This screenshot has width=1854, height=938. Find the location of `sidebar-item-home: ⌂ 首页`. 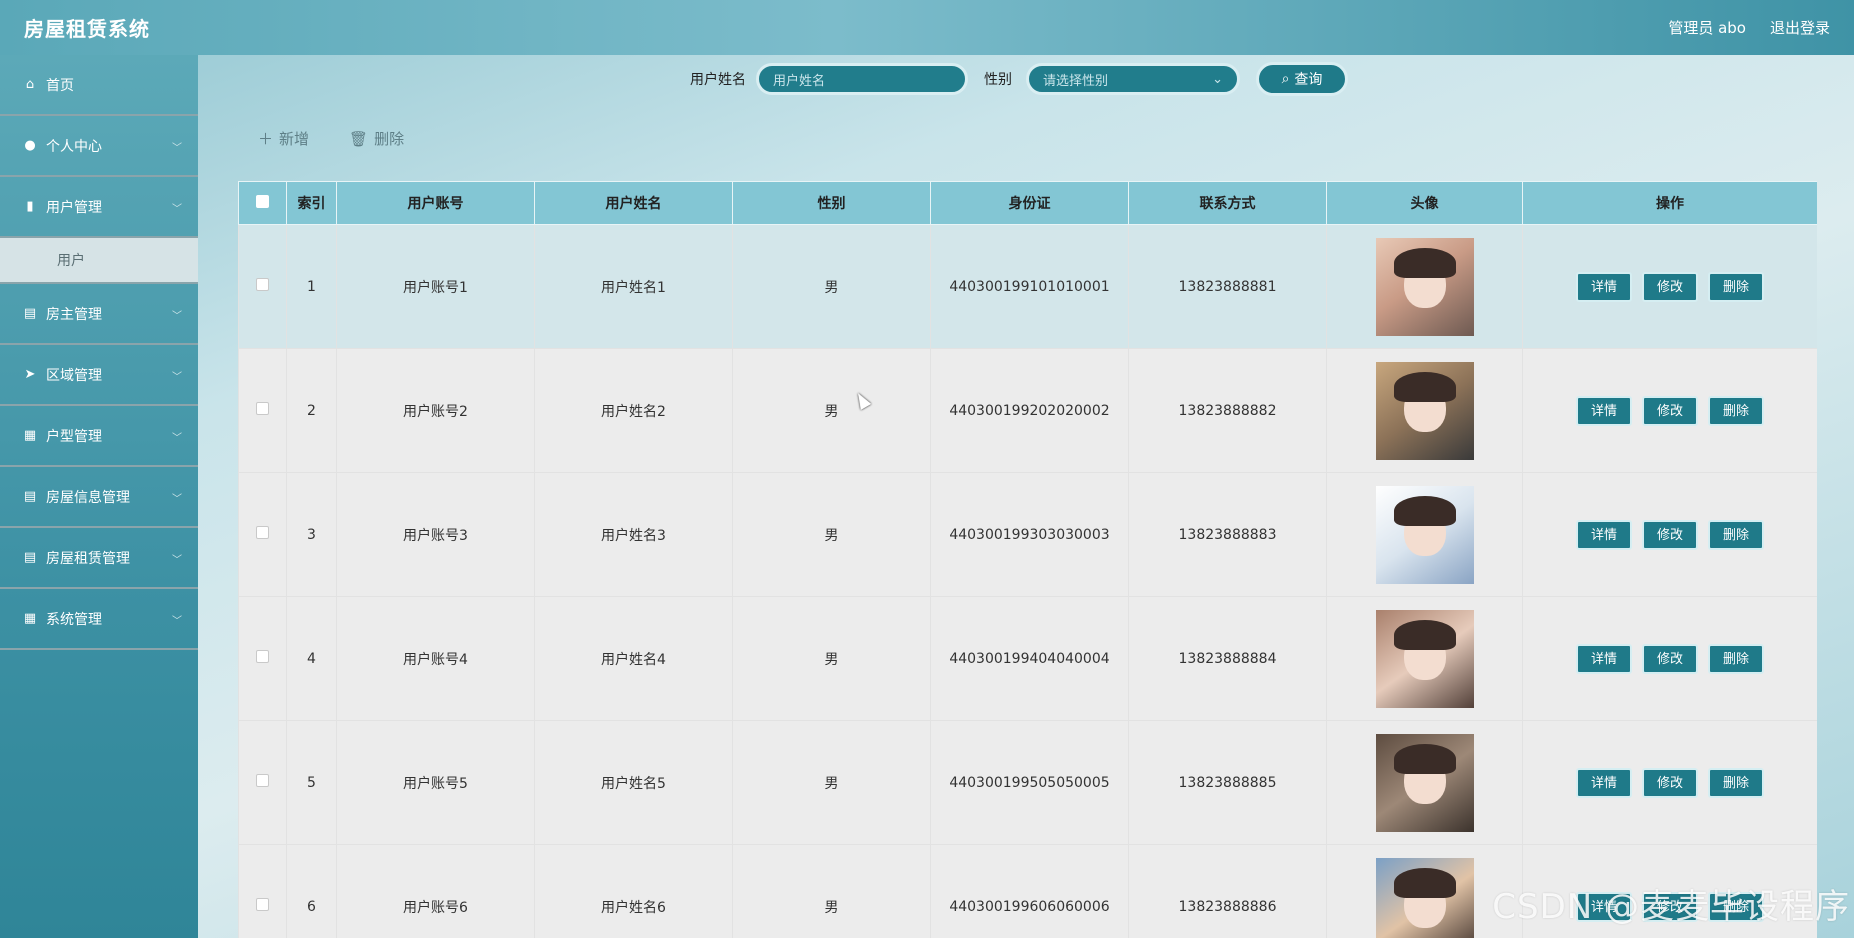

sidebar-item-home: ⌂ 首页 is located at coordinates (99, 85).